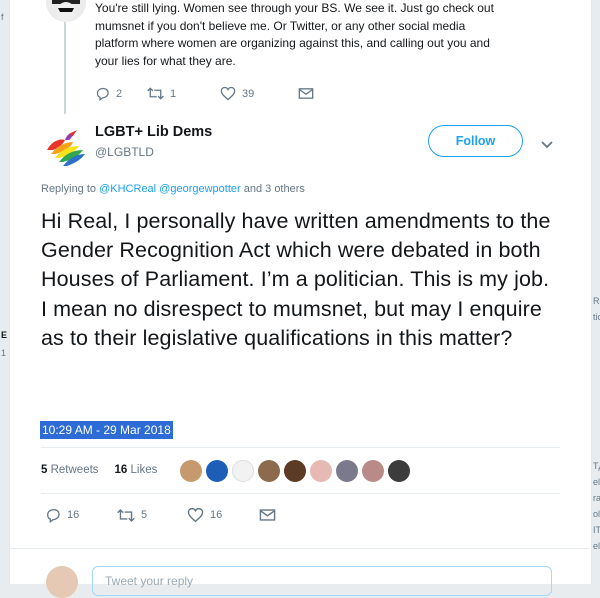 The width and height of the screenshot is (600, 598). I want to click on backdrop-fragment: tic, so click(596, 317).